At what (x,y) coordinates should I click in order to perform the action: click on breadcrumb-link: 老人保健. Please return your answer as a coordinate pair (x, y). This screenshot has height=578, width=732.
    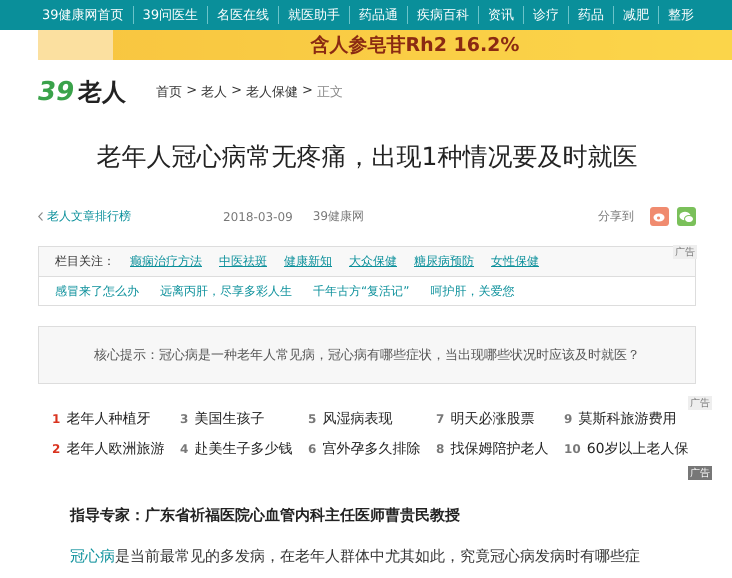
    Looking at the image, I should click on (272, 92).